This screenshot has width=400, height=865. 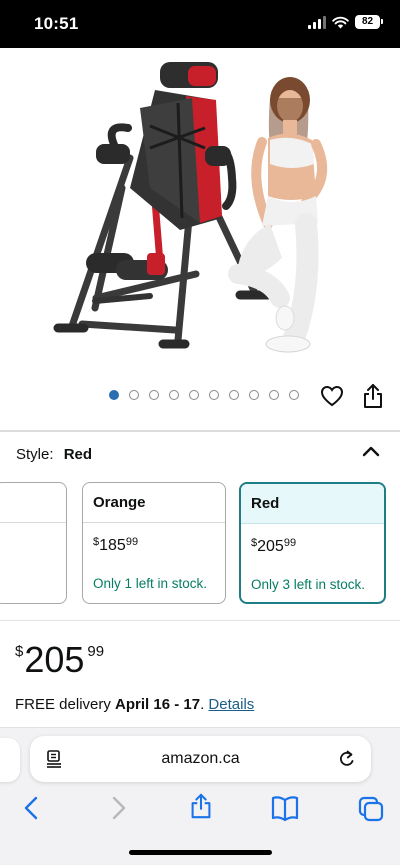 What do you see at coordinates (33, 503) in the screenshot?
I see `swatch-name` at bounding box center [33, 503].